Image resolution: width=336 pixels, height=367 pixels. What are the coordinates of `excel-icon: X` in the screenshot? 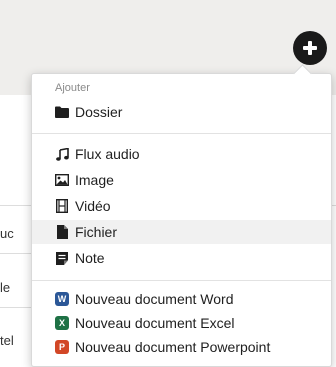 It's located at (62, 323).